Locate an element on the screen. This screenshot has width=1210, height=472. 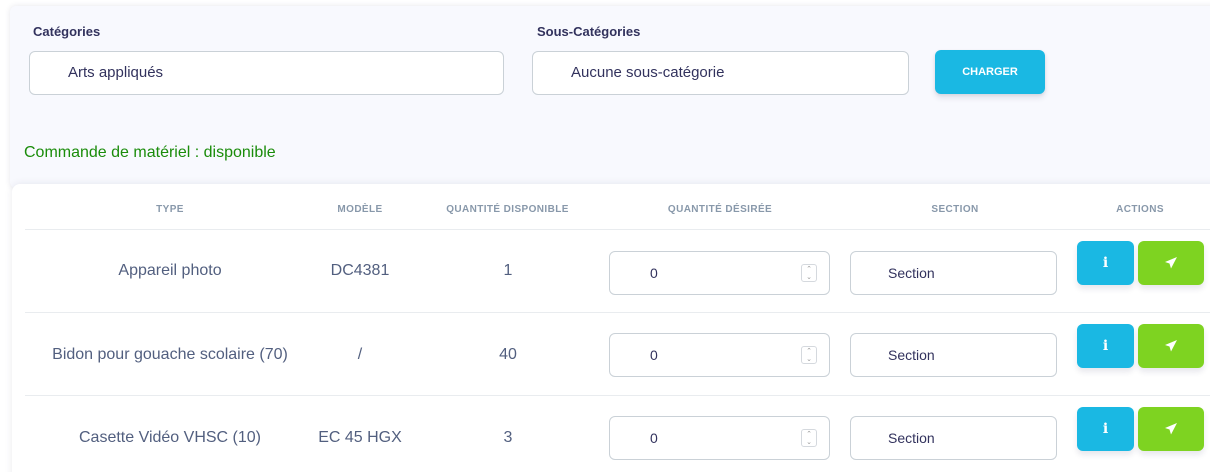
row-3-quantity-input: 0 ⌃ ⌄ is located at coordinates (719, 438).